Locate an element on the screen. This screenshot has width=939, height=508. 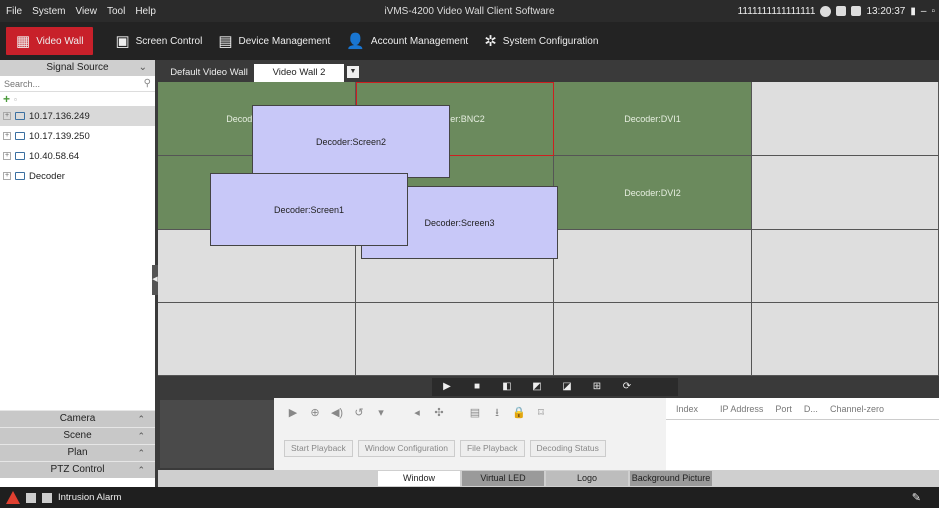
menu-file: File is located at coordinates (14, 11).